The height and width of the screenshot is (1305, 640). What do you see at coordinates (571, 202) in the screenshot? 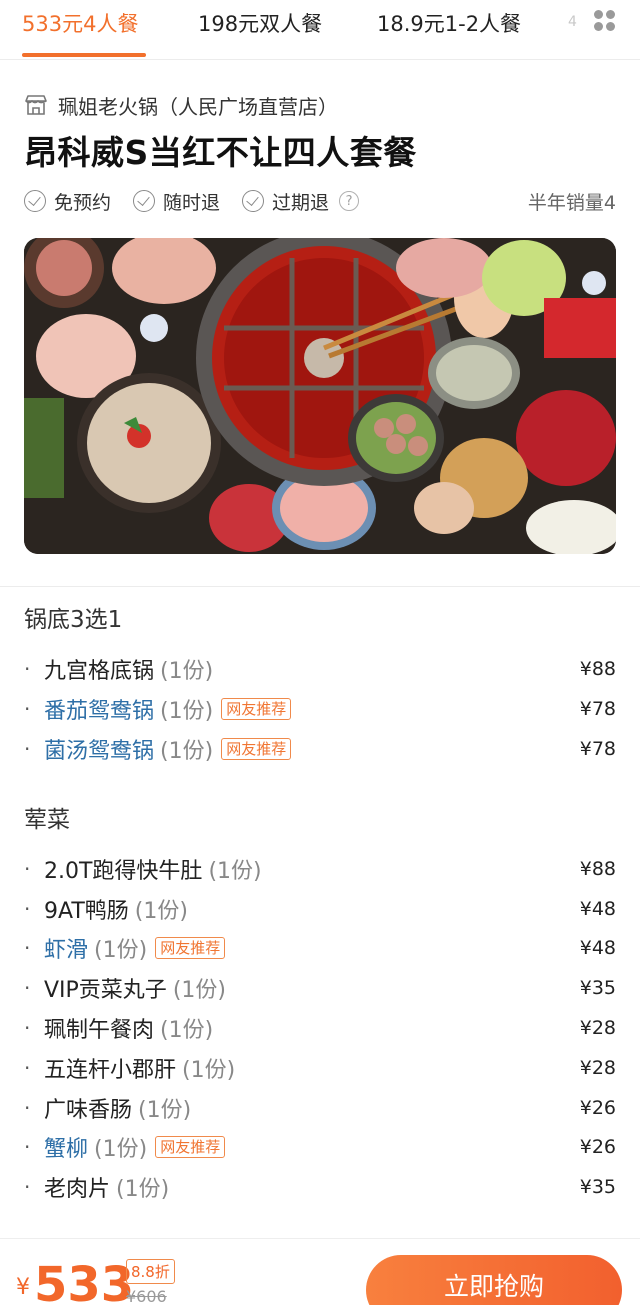
I see `half-year-sales: 半年销量4` at bounding box center [571, 202].